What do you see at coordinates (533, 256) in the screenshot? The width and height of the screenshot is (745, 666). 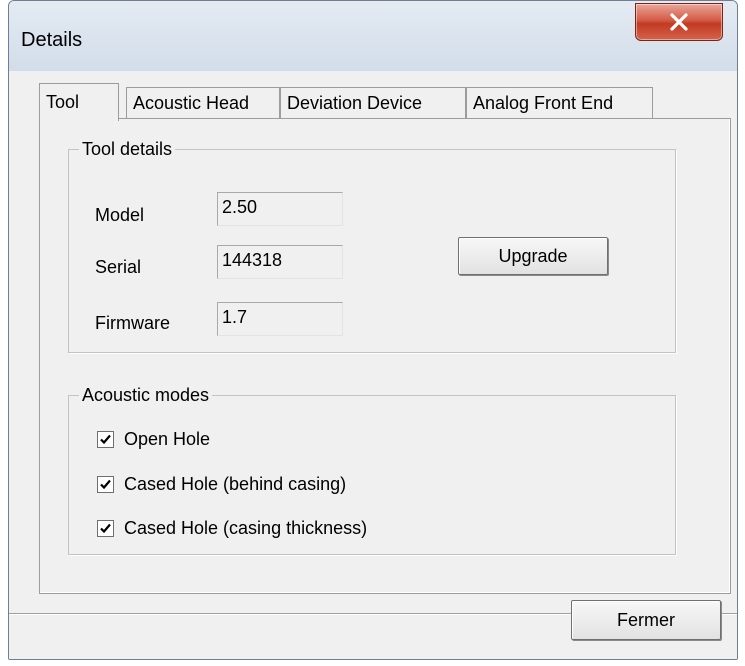 I see `upgrade-button: Upgrade` at bounding box center [533, 256].